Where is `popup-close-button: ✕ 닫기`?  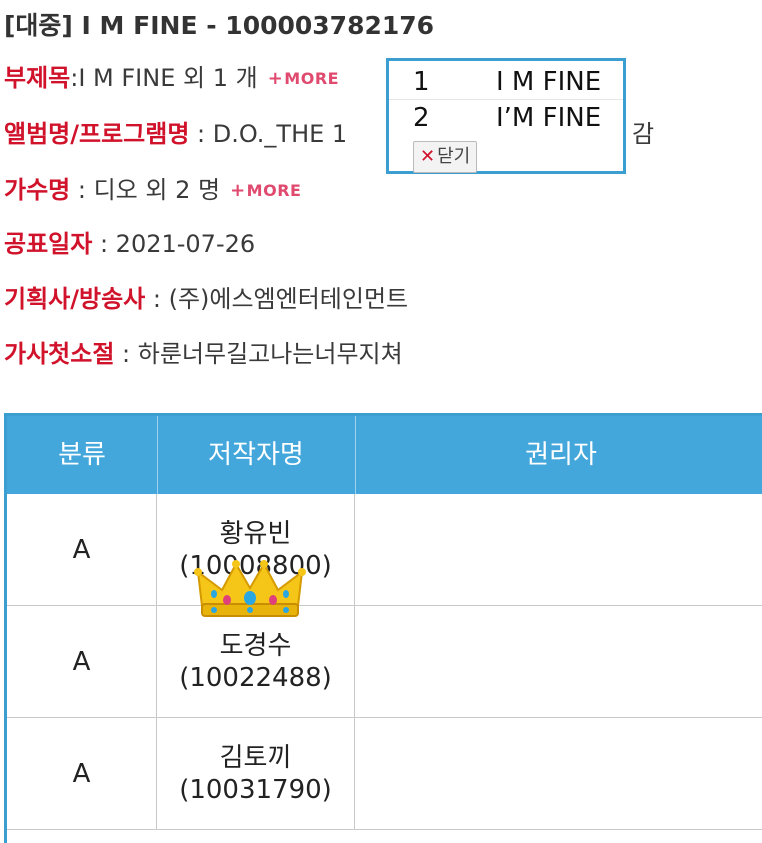 popup-close-button: ✕ 닫기 is located at coordinates (445, 157).